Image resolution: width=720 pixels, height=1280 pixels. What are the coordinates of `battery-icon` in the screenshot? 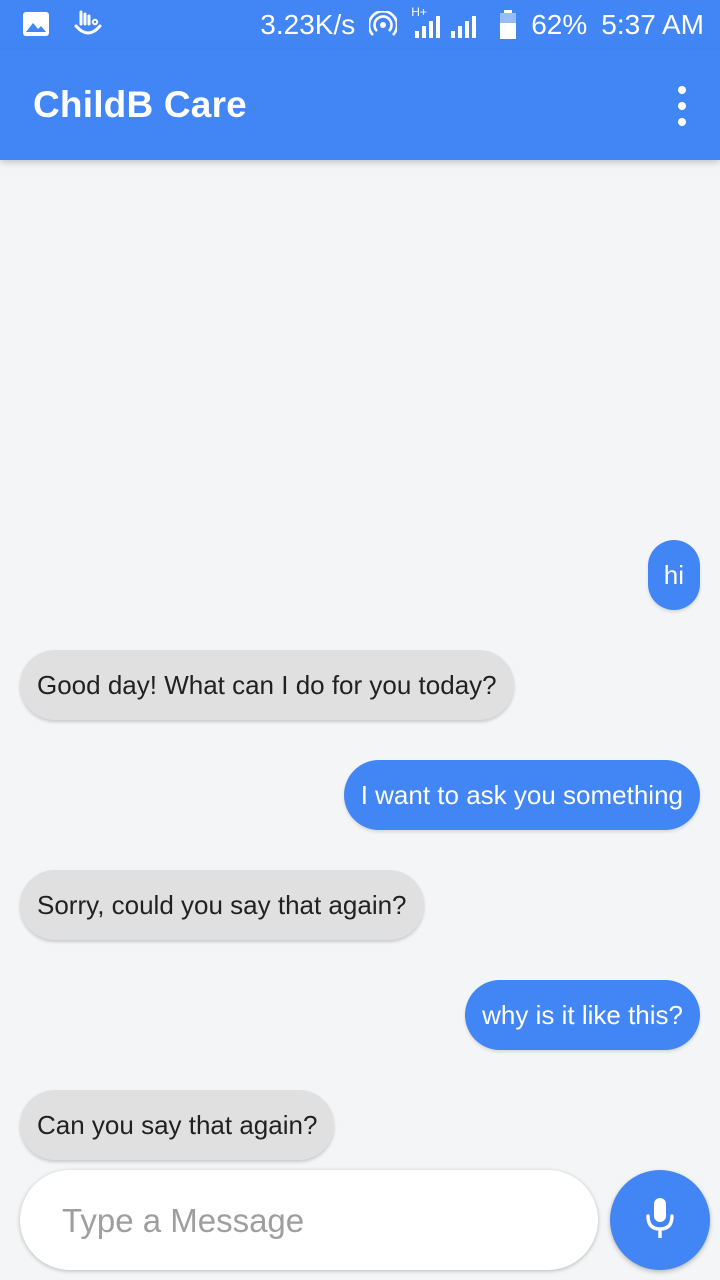 It's located at (508, 25).